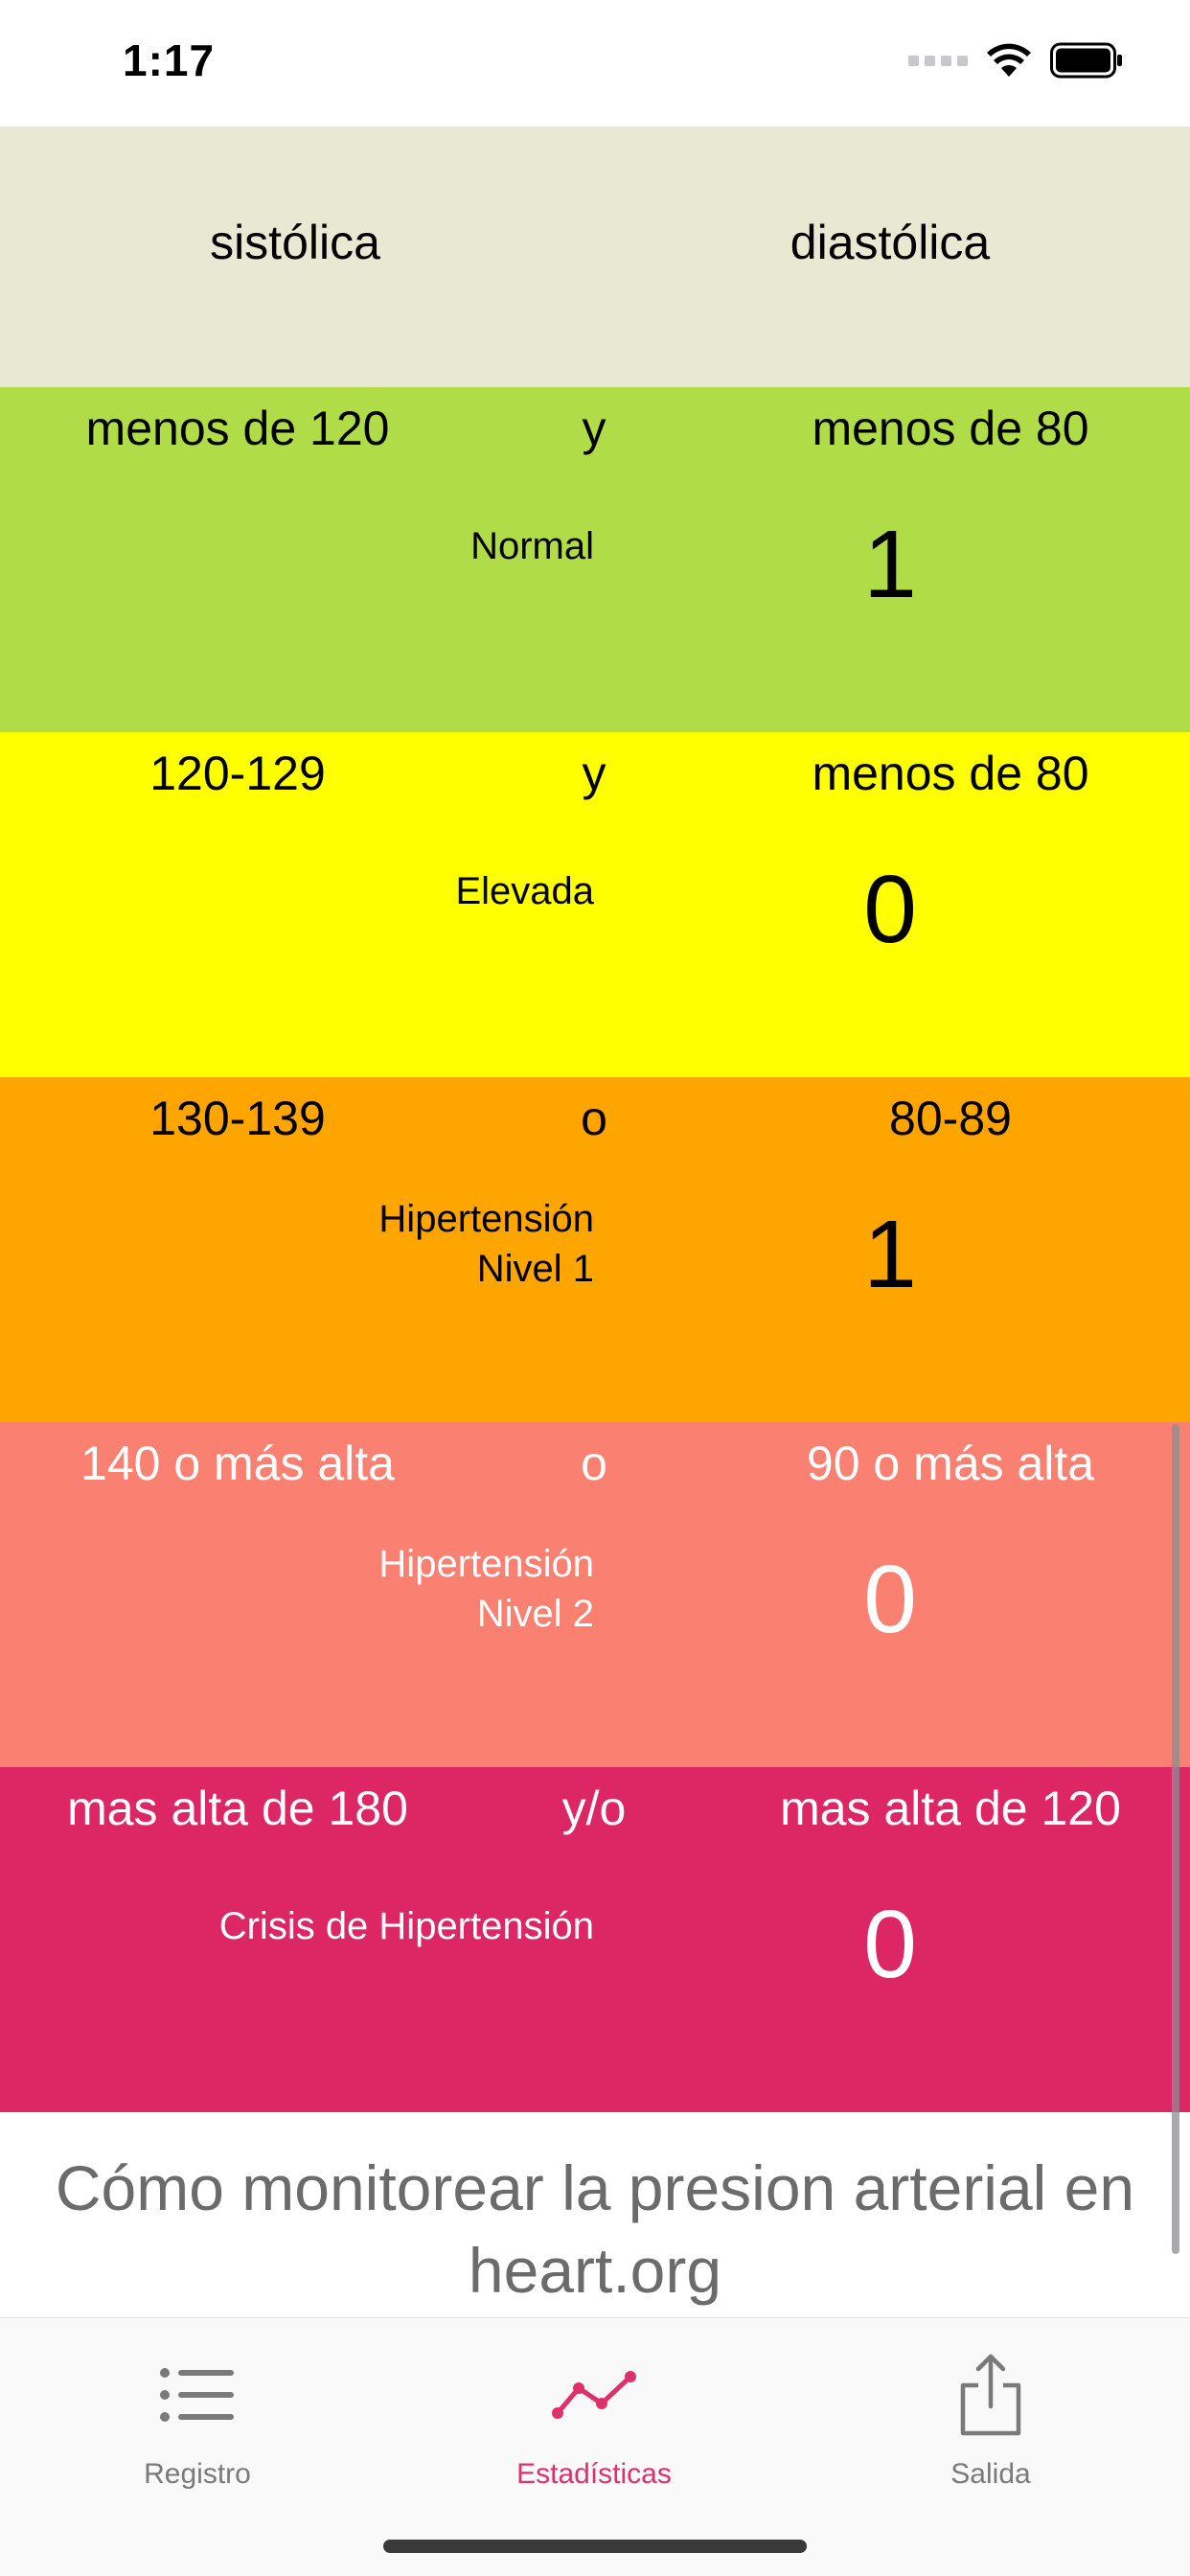 The image size is (1190, 2576). I want to click on tab-registro: Registro, so click(198, 2419).